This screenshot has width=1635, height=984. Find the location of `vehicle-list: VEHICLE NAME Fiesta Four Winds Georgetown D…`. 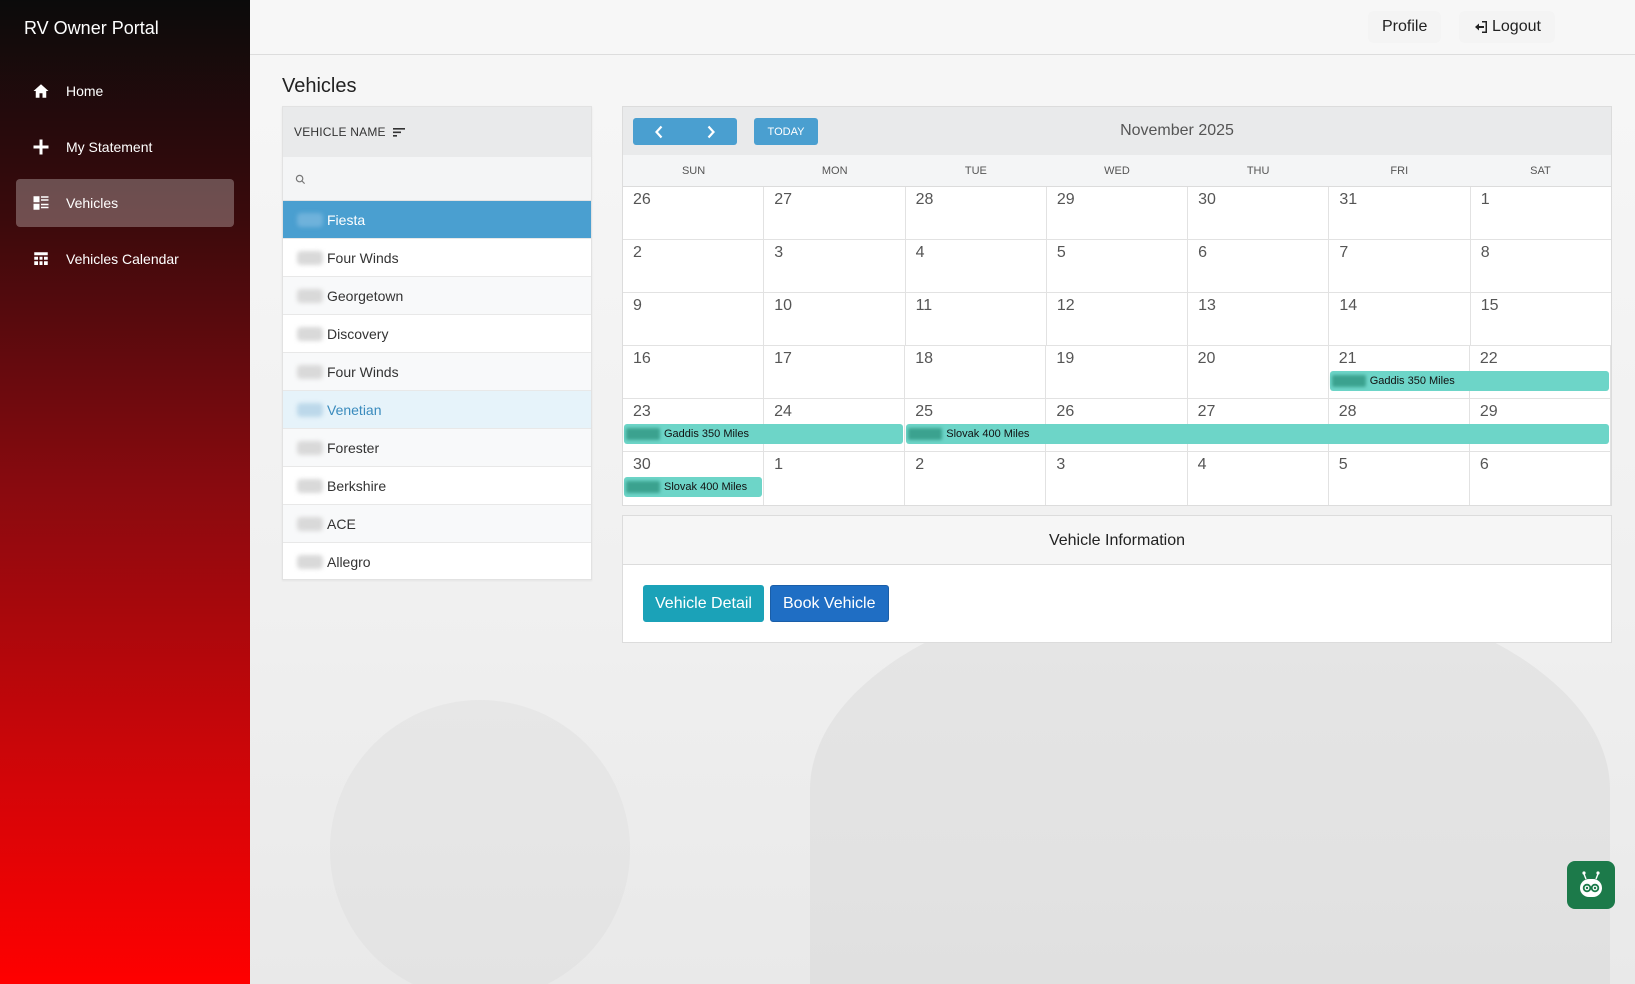

vehicle-list: VEHICLE NAME Fiesta Four Winds Georgetown D… is located at coordinates (437, 343).